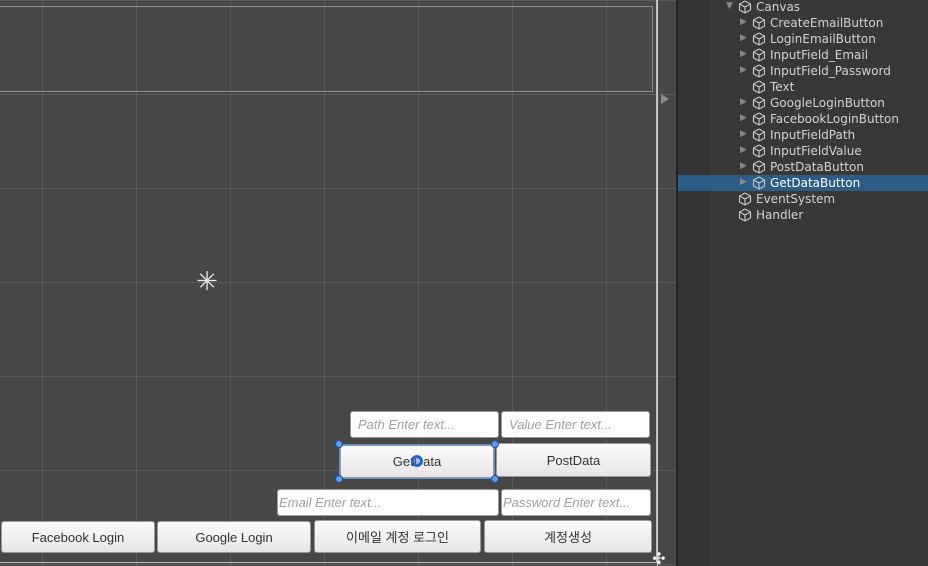 The image size is (928, 566). What do you see at coordinates (397, 536) in the screenshot?
I see `email-login-button: 이메일 계정 로그인` at bounding box center [397, 536].